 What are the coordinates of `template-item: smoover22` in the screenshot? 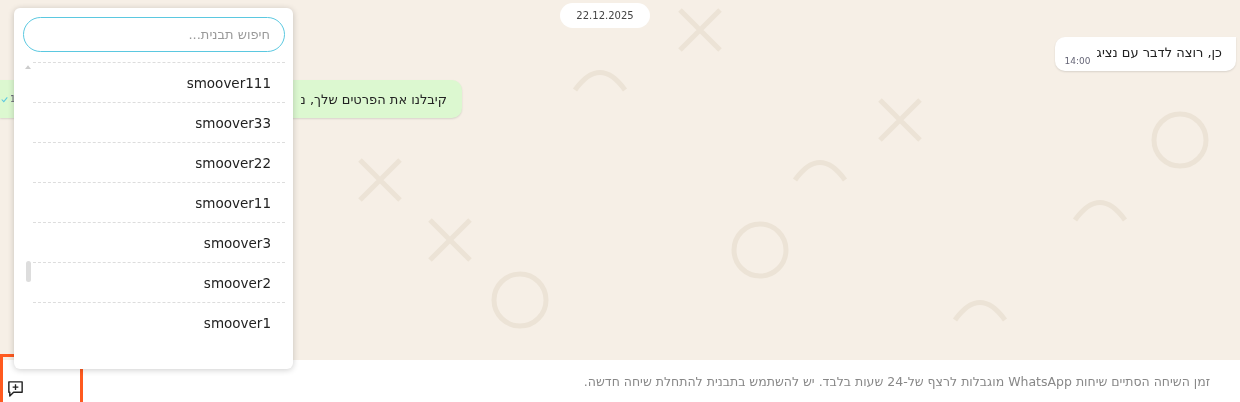 It's located at (159, 162).